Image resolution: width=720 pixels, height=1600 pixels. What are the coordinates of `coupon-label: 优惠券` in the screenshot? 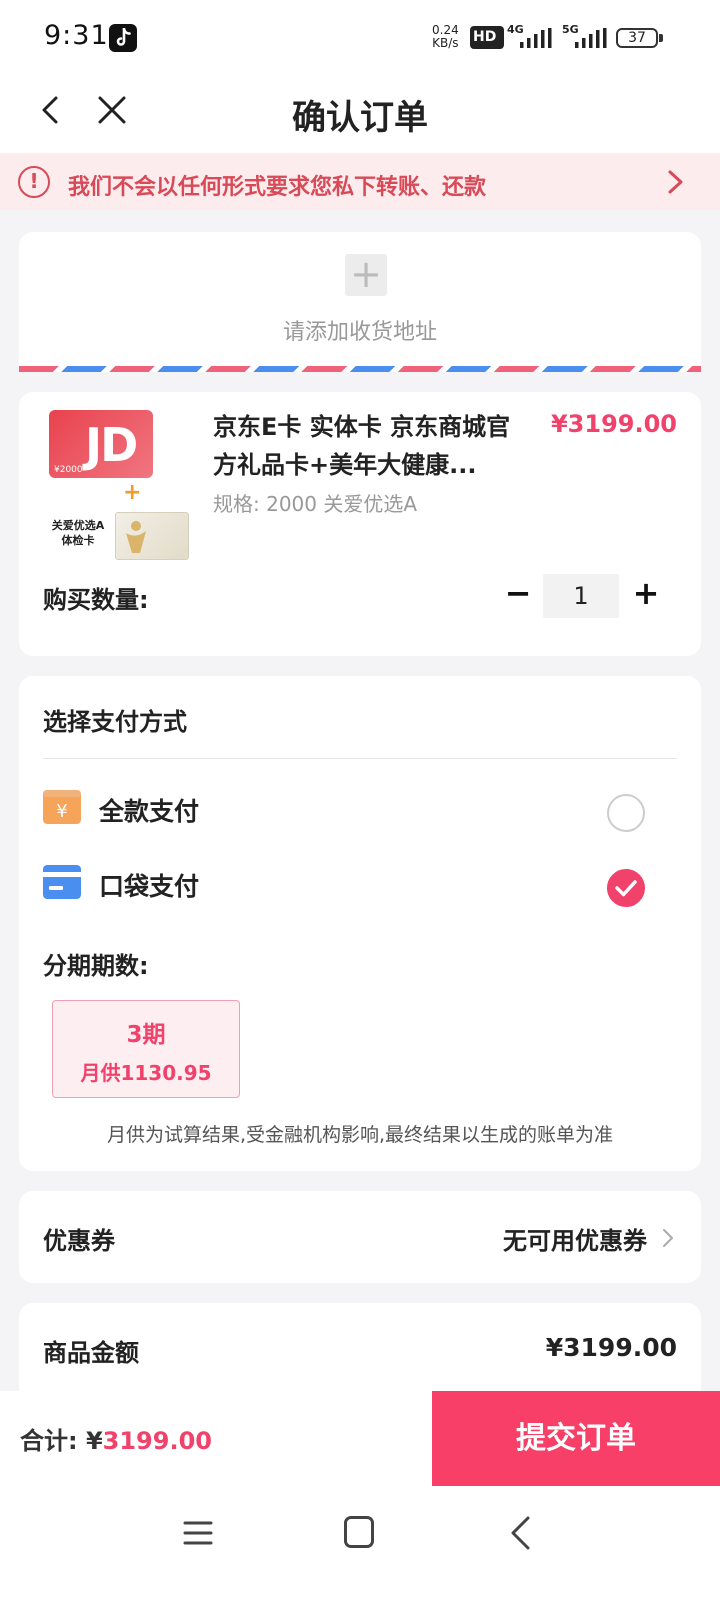 It's located at (79, 1241).